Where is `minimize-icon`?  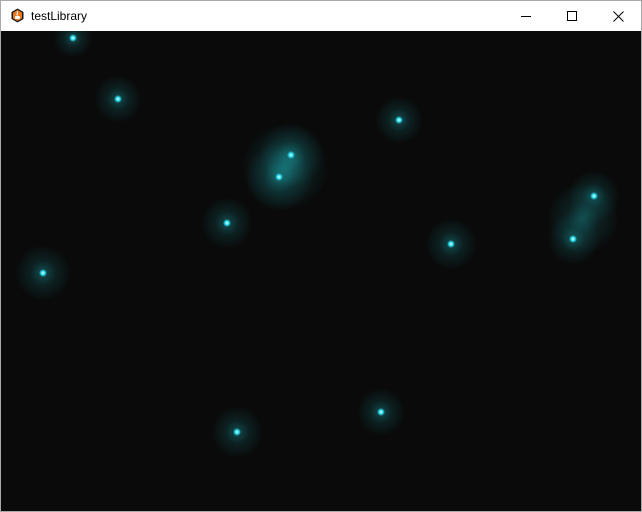
minimize-icon is located at coordinates (526, 16).